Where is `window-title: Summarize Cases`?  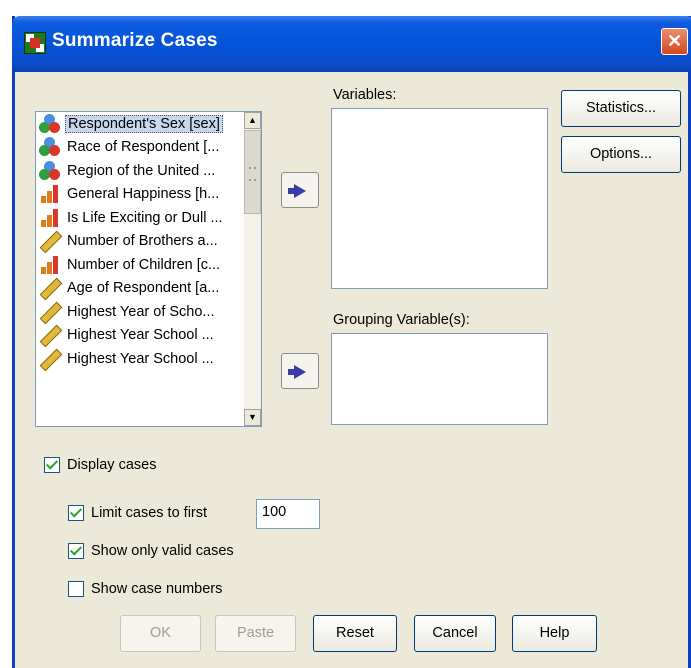
window-title: Summarize Cases is located at coordinates (135, 40).